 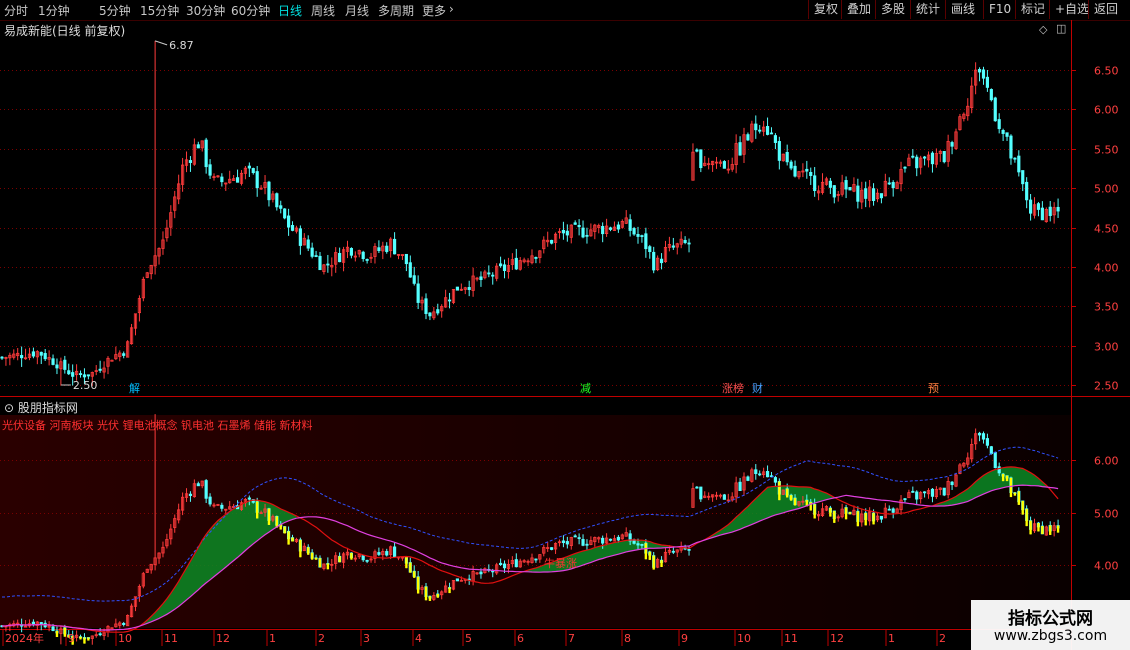 I want to click on indicator-title: 股朋指标网, so click(x=47, y=408).